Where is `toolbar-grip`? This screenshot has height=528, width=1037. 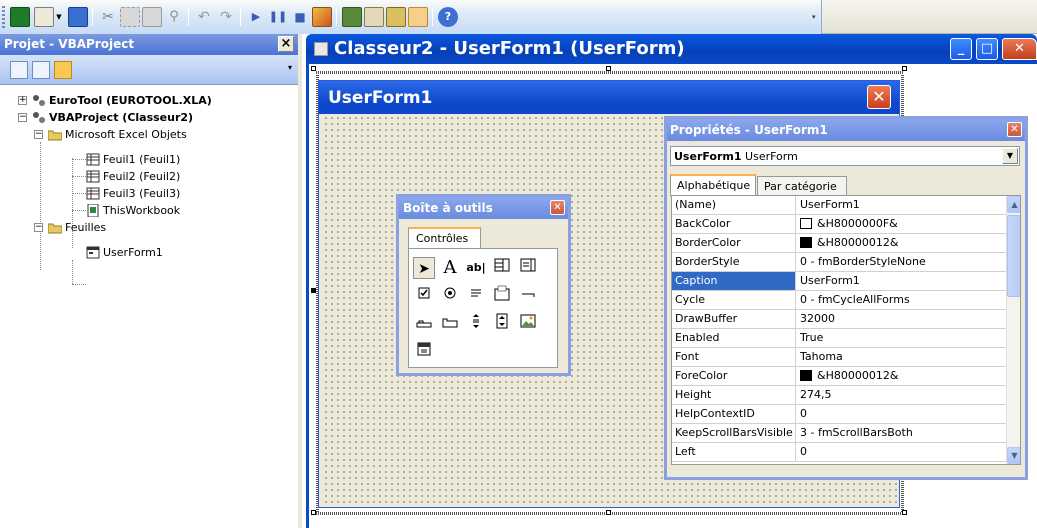
toolbar-grip is located at coordinates (3, 17).